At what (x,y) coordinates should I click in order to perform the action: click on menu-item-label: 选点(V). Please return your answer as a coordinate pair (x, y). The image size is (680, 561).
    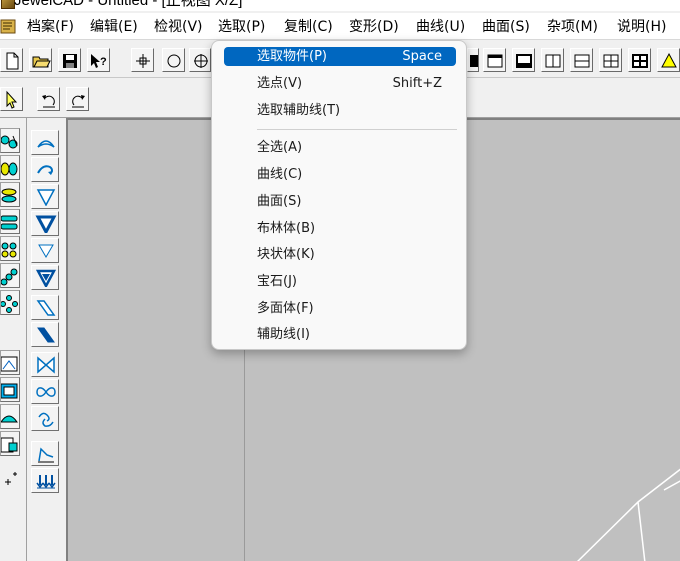
    Looking at the image, I should click on (280, 83).